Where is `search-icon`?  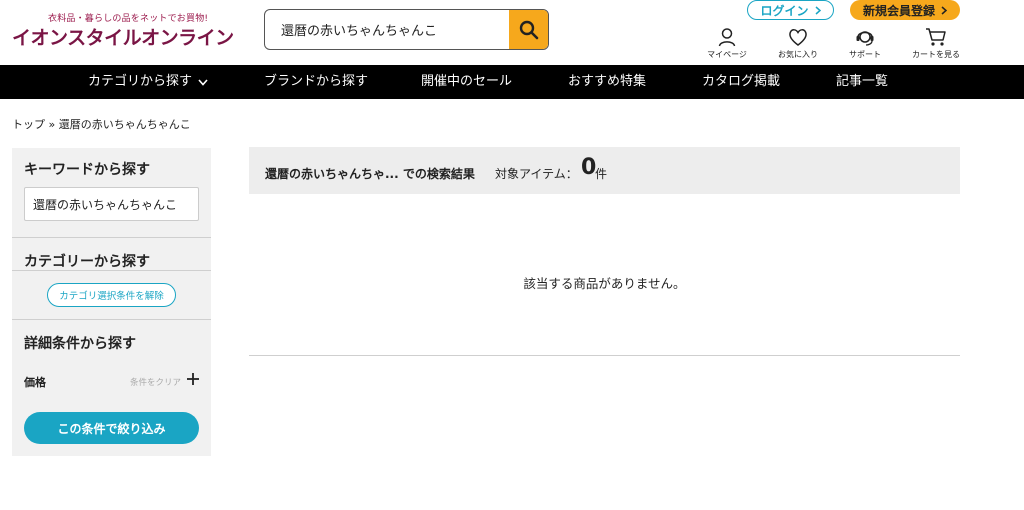 search-icon is located at coordinates (528, 29).